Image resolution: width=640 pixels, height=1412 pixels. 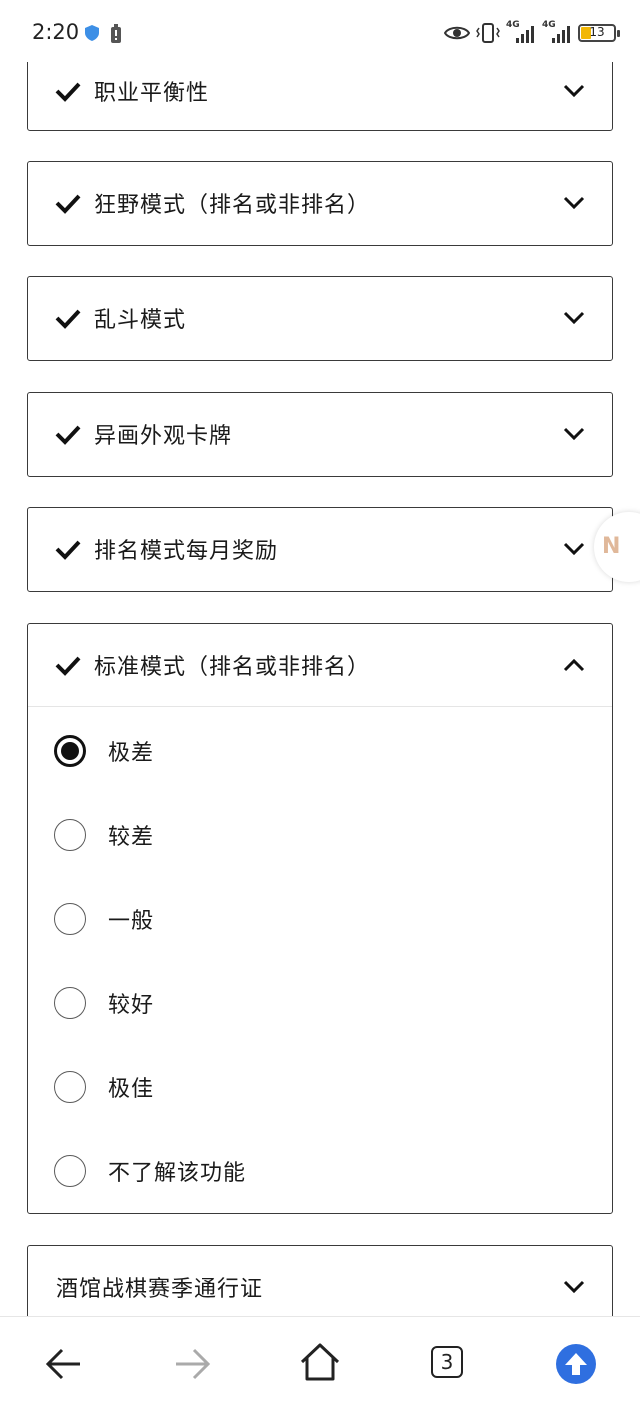 What do you see at coordinates (177, 1173) in the screenshot?
I see `rating-option-label: 不了解该功能` at bounding box center [177, 1173].